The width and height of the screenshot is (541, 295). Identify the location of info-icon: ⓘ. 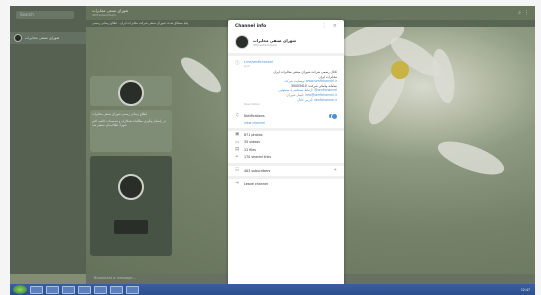
(237, 63).